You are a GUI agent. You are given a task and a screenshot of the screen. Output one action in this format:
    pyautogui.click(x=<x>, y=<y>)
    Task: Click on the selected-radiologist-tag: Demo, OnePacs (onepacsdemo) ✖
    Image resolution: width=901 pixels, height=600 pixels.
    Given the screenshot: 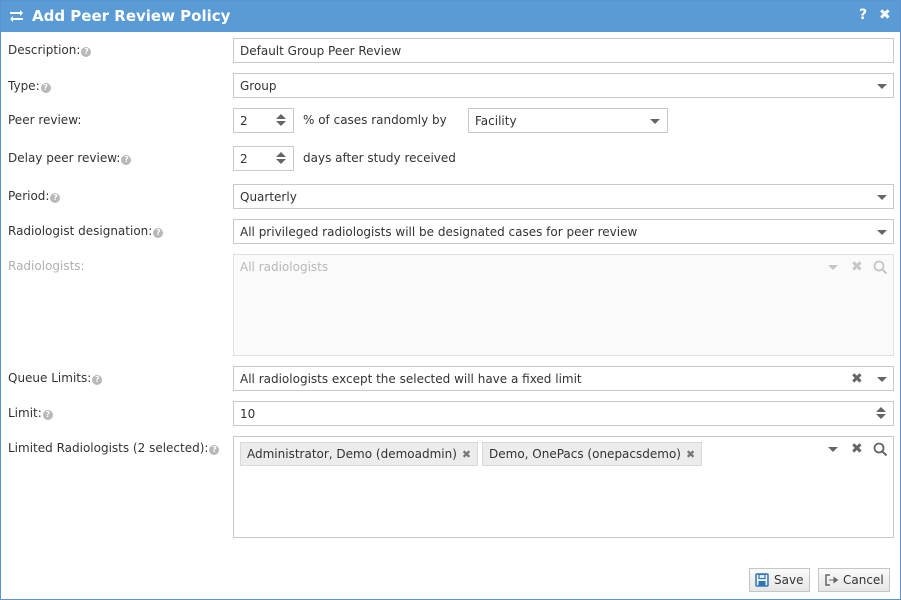 What is the action you would take?
    pyautogui.click(x=592, y=454)
    